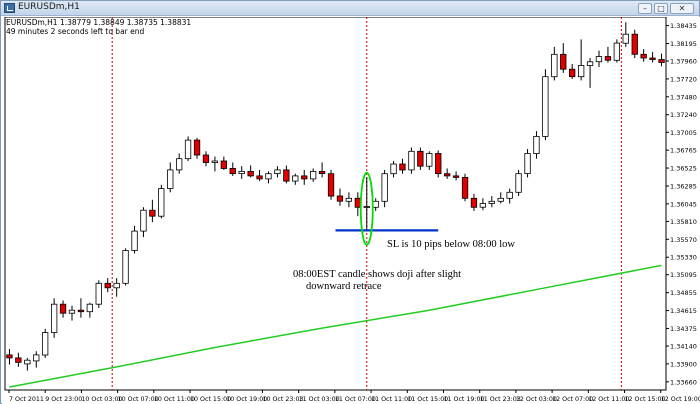 The image size is (700, 404). Describe the element at coordinates (451, 244) in the screenshot. I see `sl-annotation: SL is 10 pips below 08:00 low` at that location.